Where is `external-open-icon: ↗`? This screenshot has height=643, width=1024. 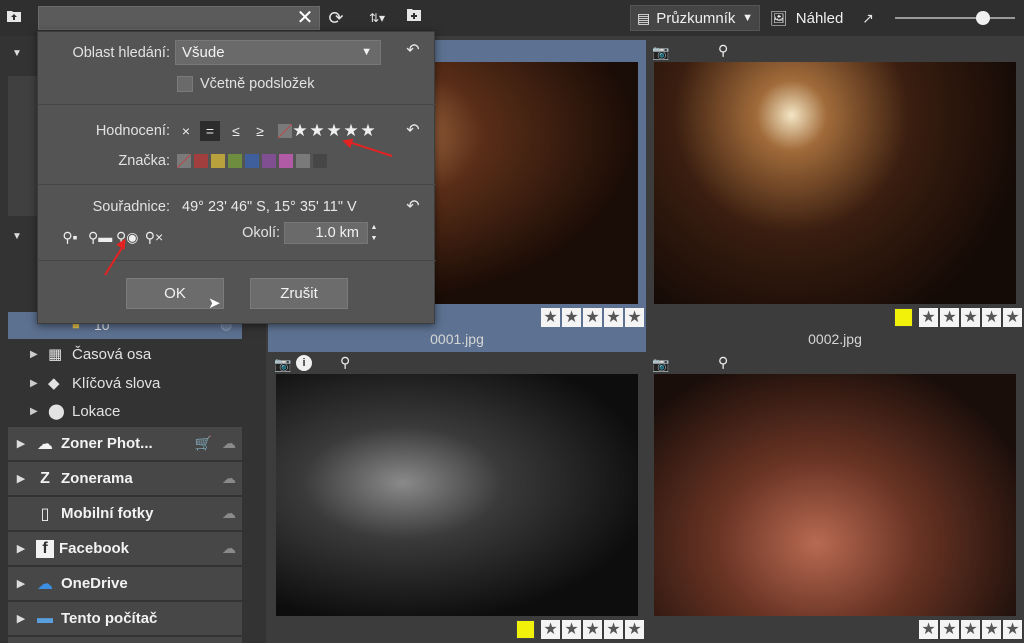
external-open-icon: ↗ is located at coordinates (868, 18).